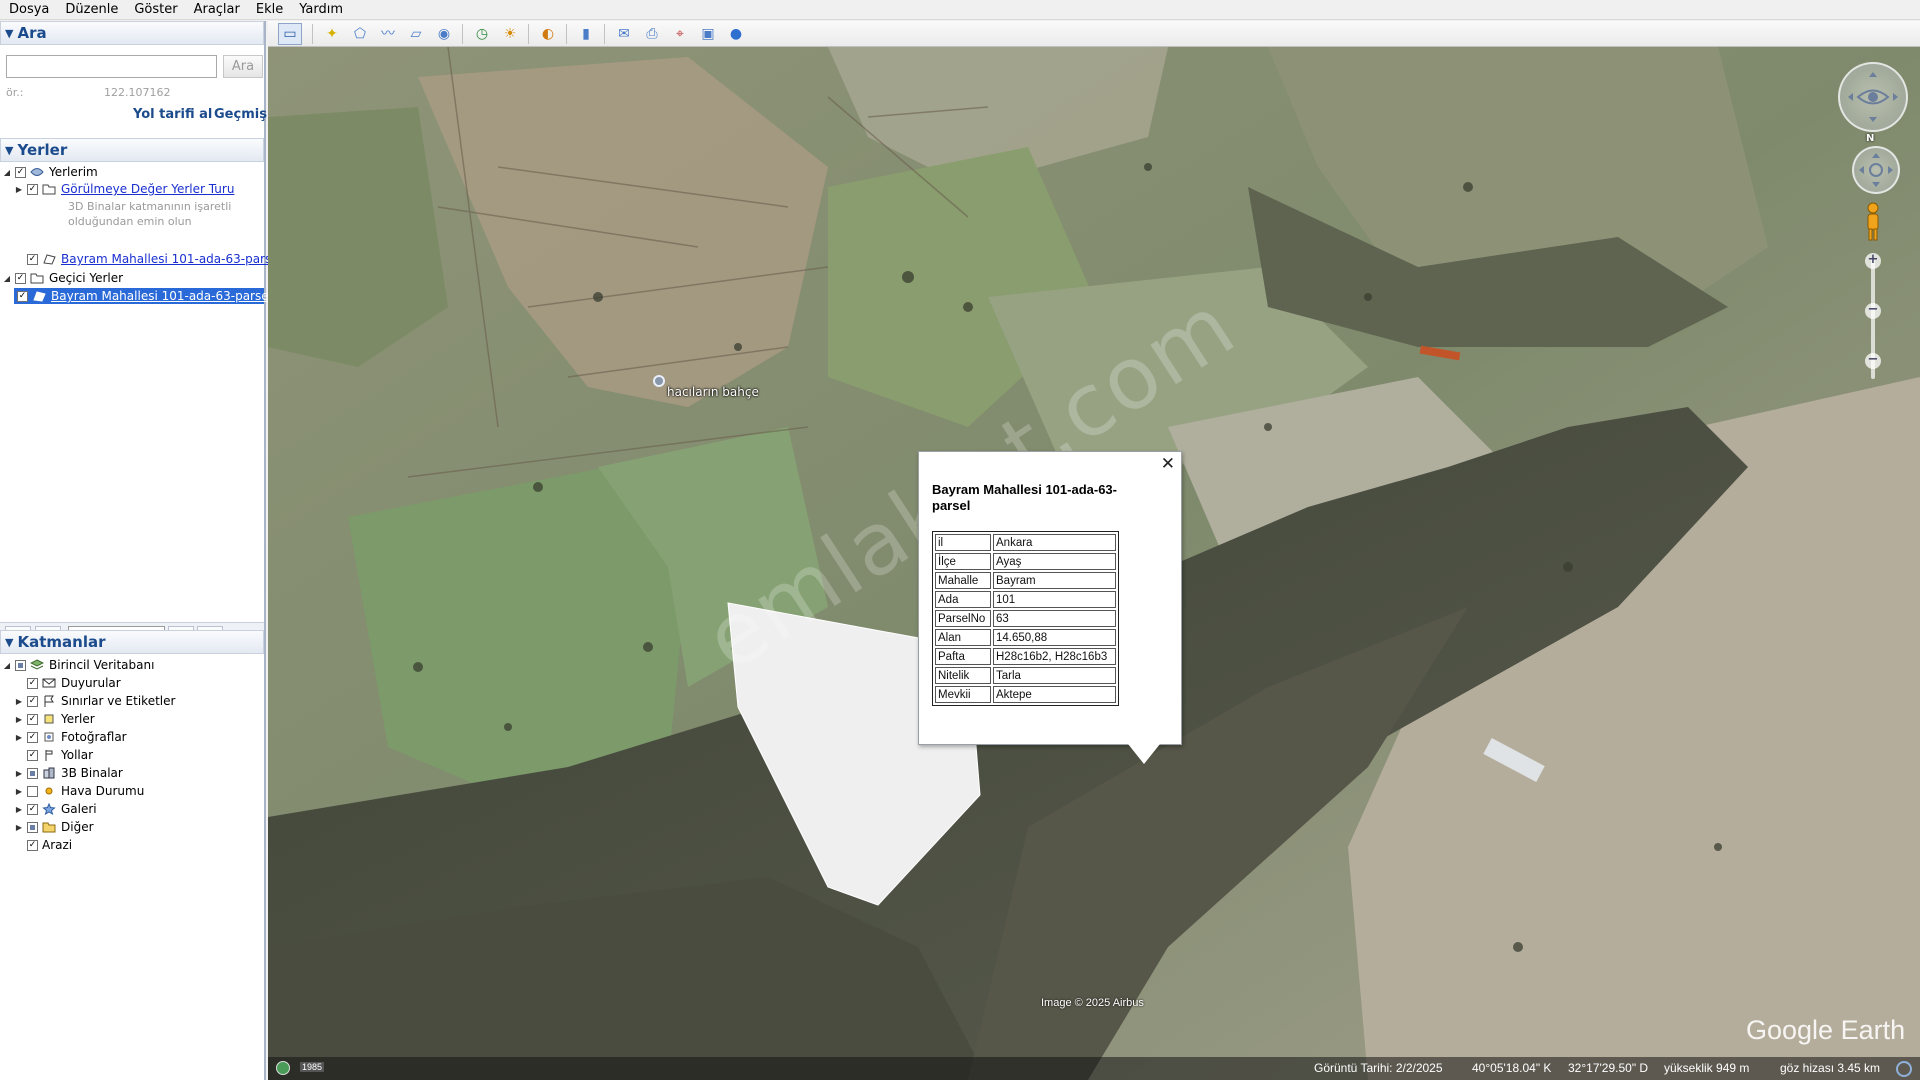 The image size is (1920, 1080). Describe the element at coordinates (1870, 138) in the screenshot. I see `north-indicator: N` at that location.